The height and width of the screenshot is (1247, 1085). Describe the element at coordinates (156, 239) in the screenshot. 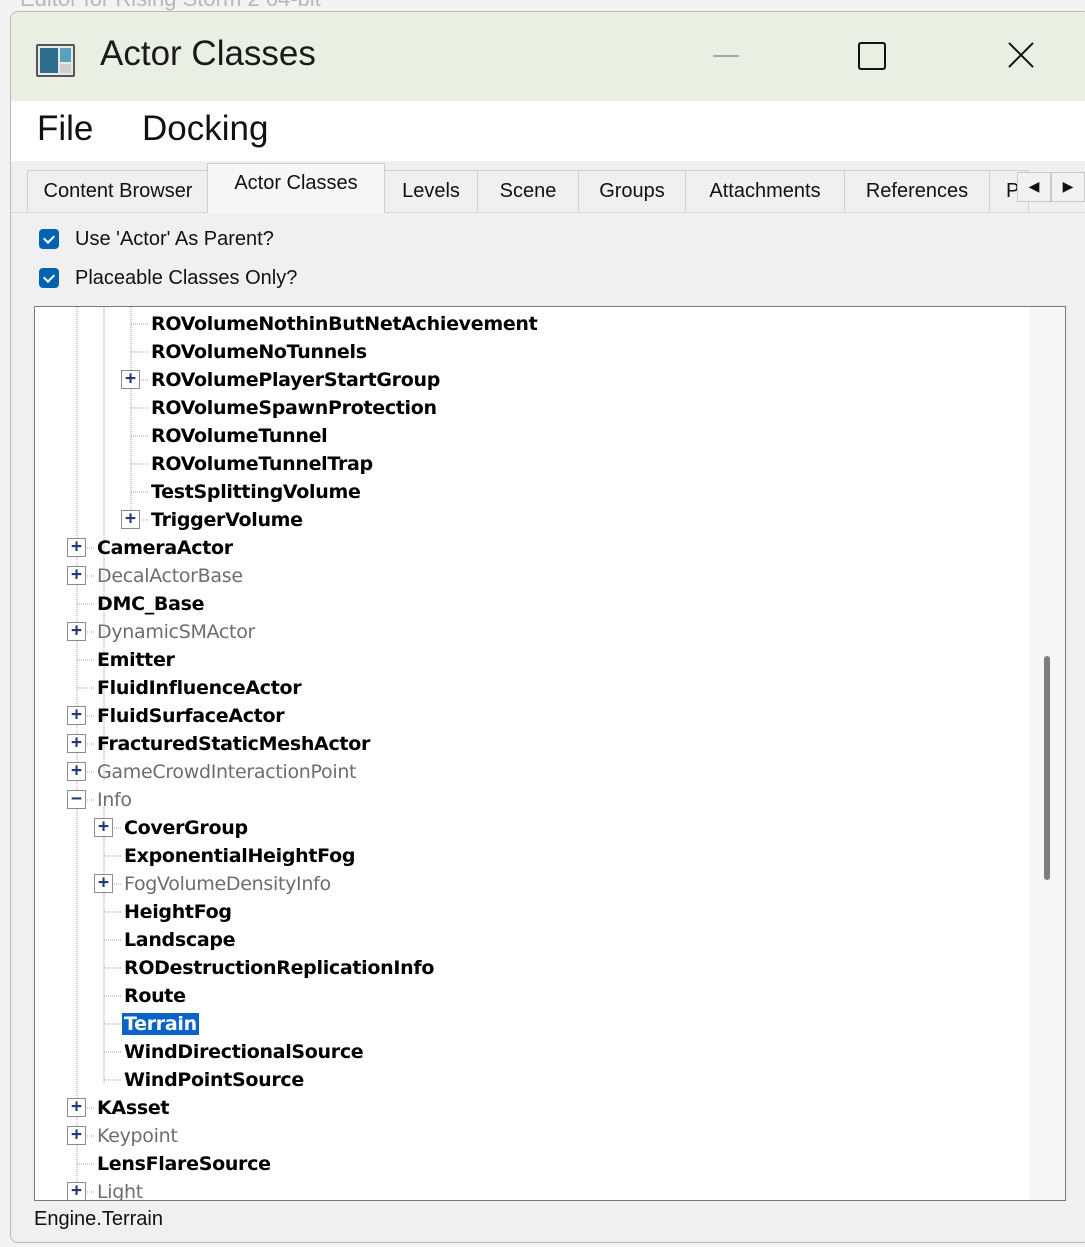

I see `use-actor-parent-option: Use 'Actor' As Parent?` at that location.